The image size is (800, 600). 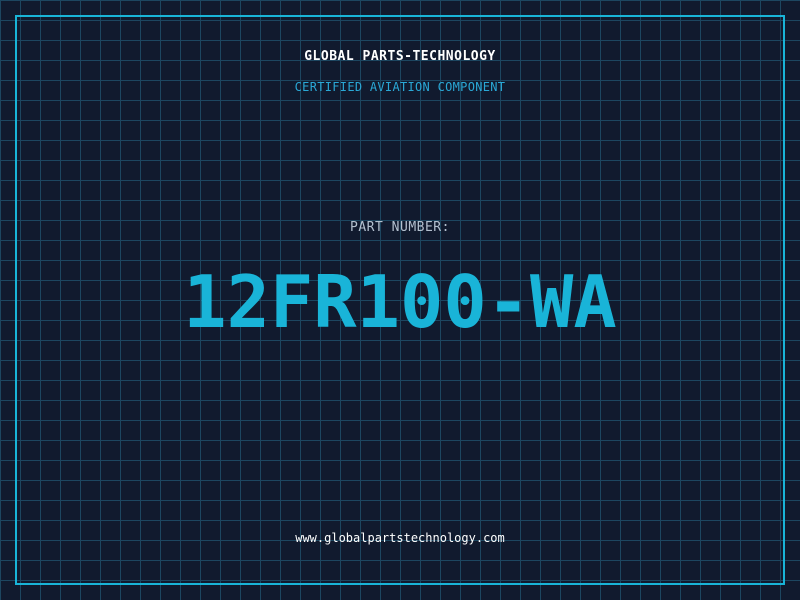 I want to click on company-name: GLOBAL PARTS-TECHNOLOGY, so click(x=400, y=56).